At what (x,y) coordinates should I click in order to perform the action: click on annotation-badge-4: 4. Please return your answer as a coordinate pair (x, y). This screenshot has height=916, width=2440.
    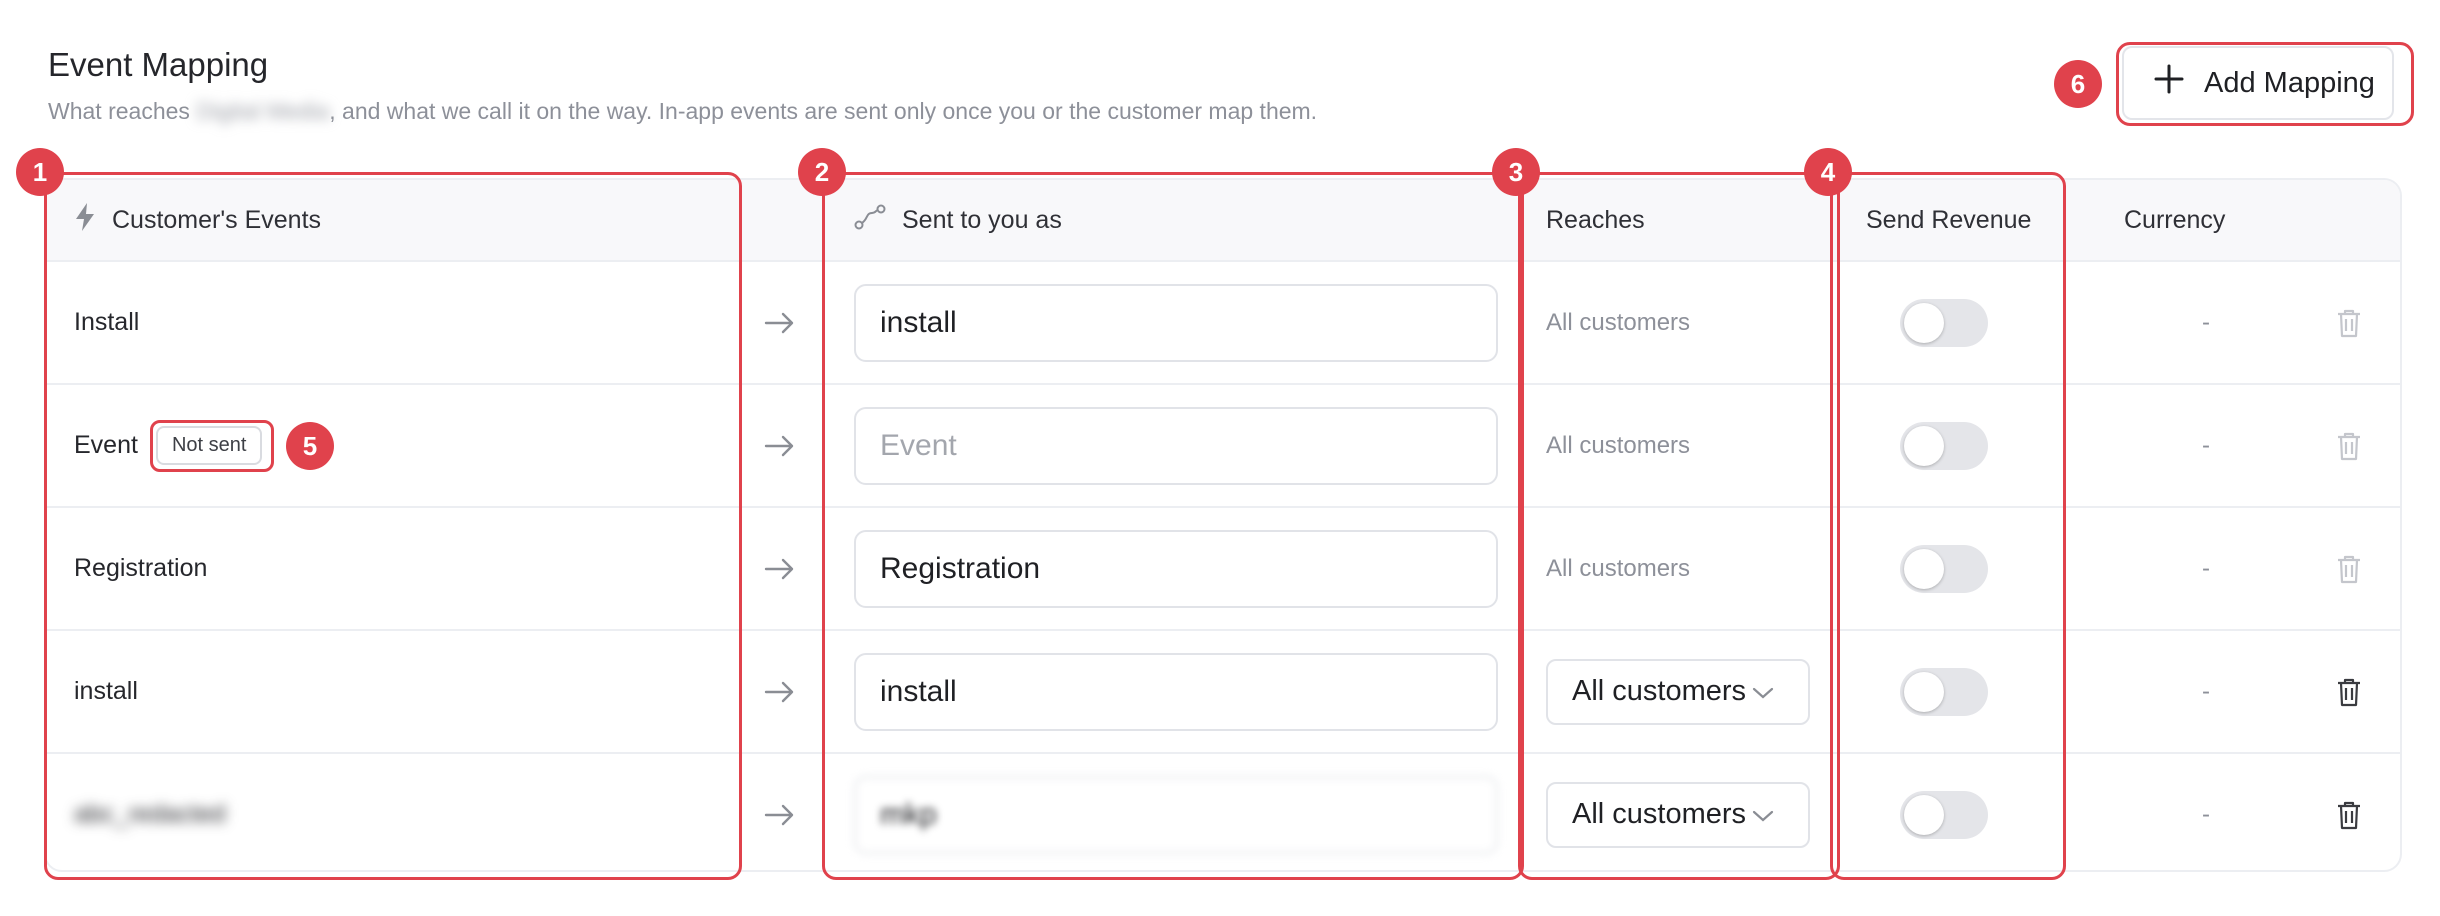
    Looking at the image, I should click on (1828, 172).